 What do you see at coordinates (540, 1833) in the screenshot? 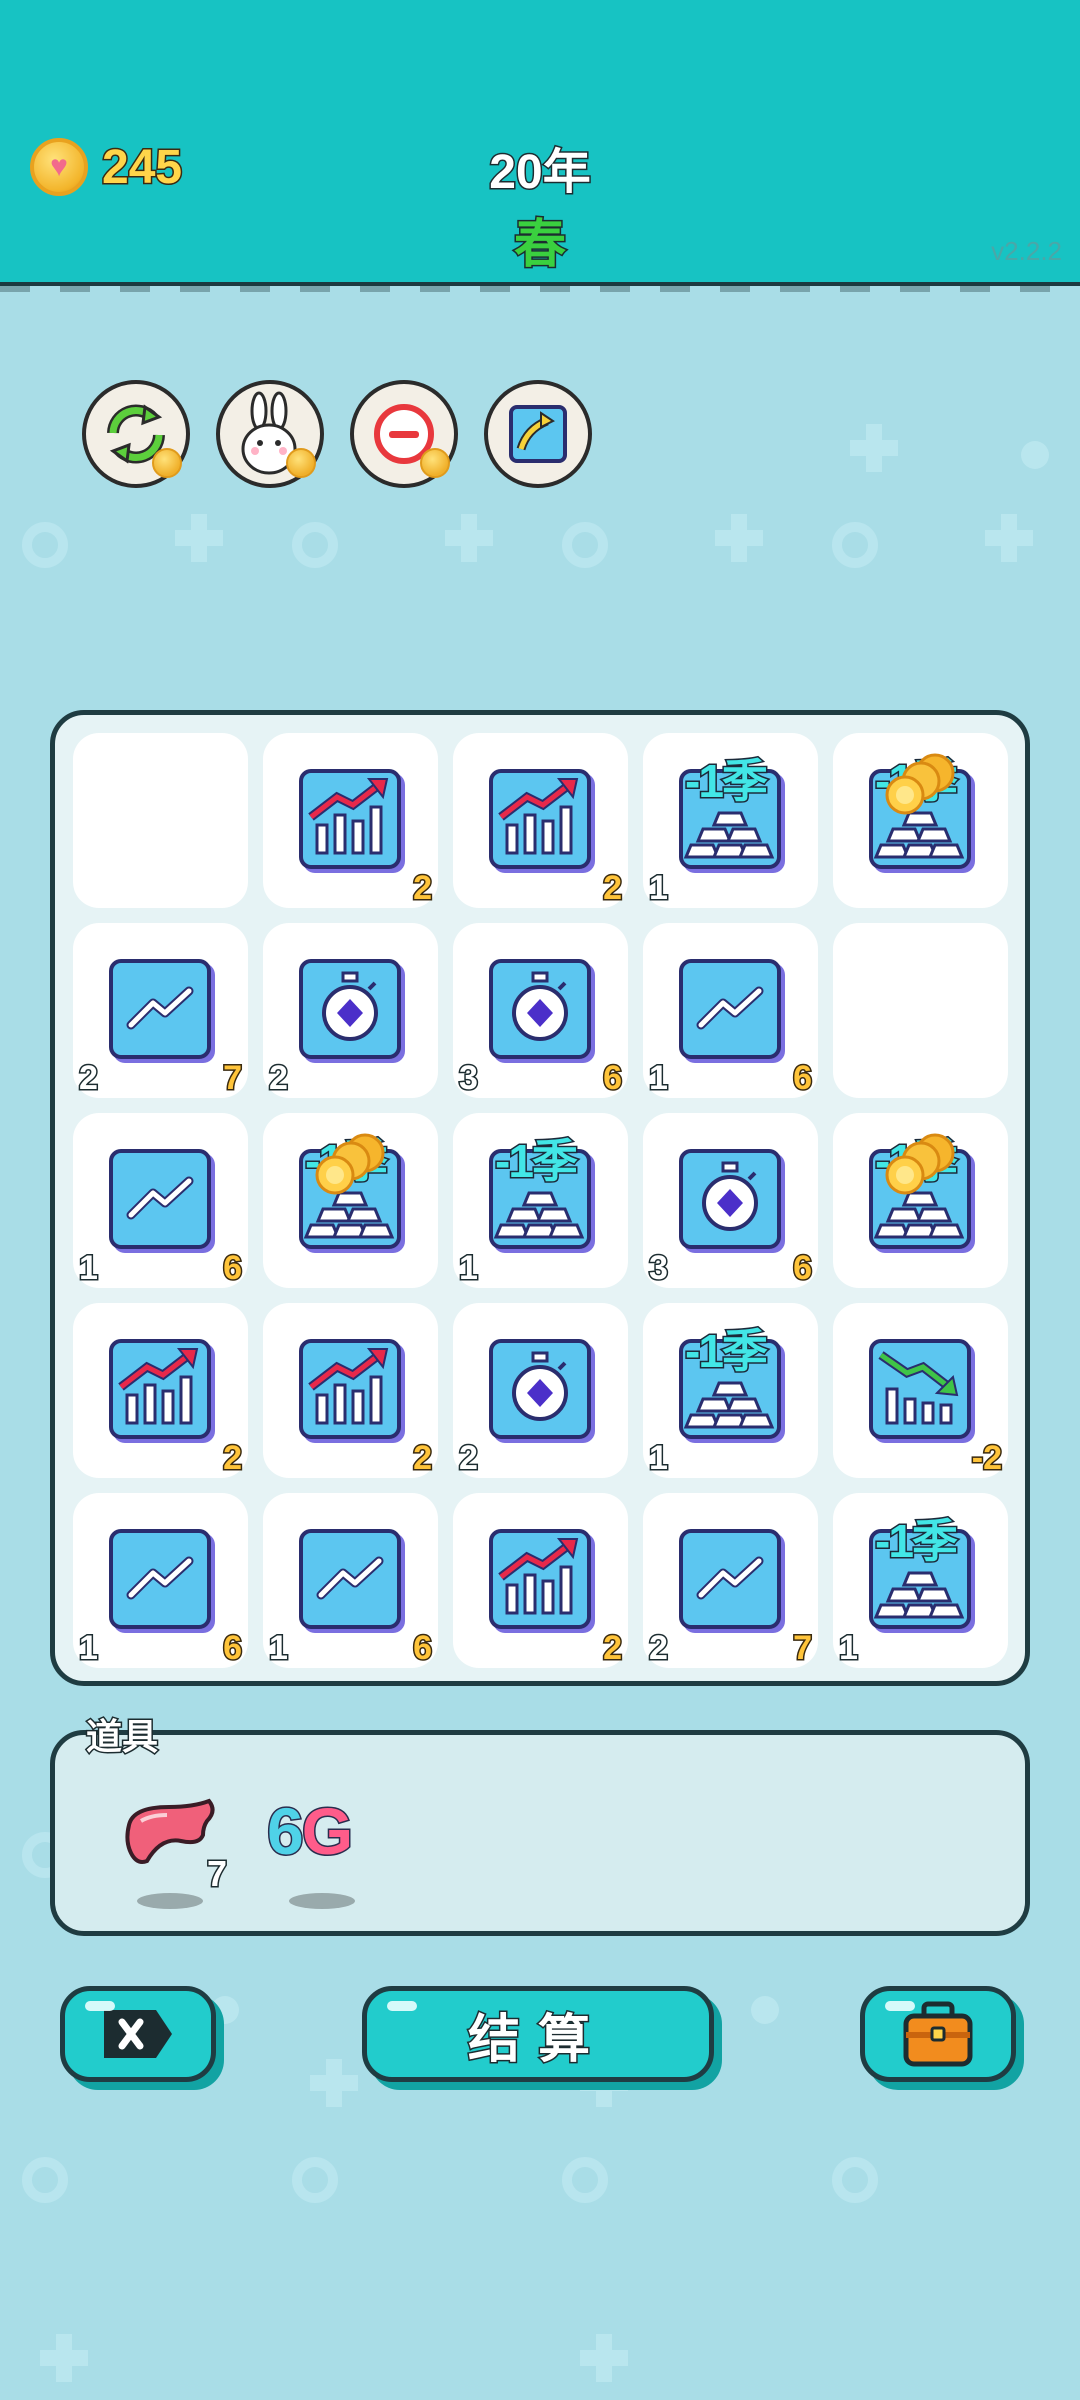
I see `props-panel: 7 6G` at bounding box center [540, 1833].